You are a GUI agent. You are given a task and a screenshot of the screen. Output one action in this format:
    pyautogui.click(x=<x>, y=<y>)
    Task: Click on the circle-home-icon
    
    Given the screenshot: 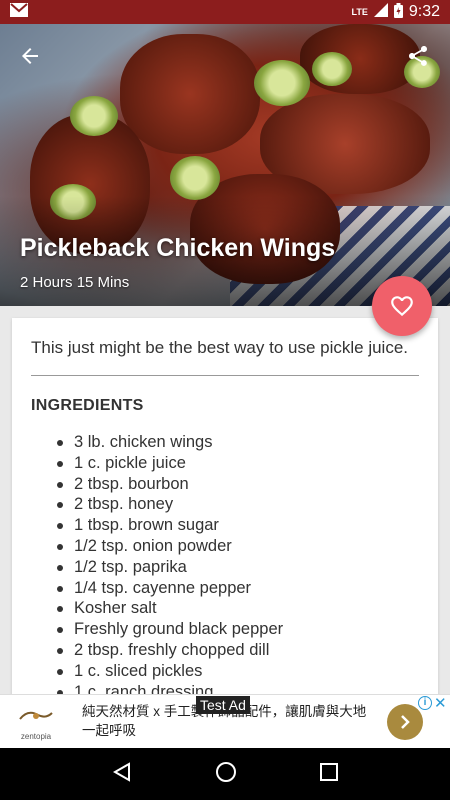 What is the action you would take?
    pyautogui.click(x=225, y=771)
    